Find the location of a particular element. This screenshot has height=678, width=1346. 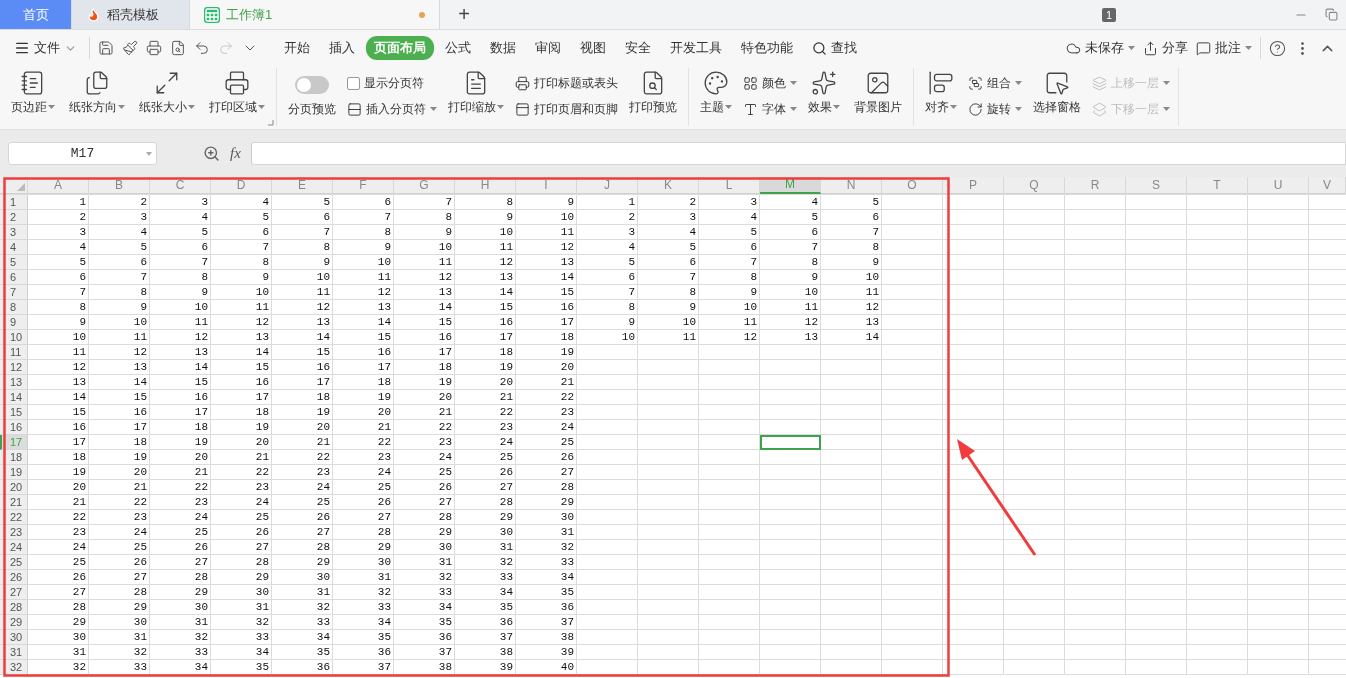

ribbon-tab: 数据 is located at coordinates (503, 48).